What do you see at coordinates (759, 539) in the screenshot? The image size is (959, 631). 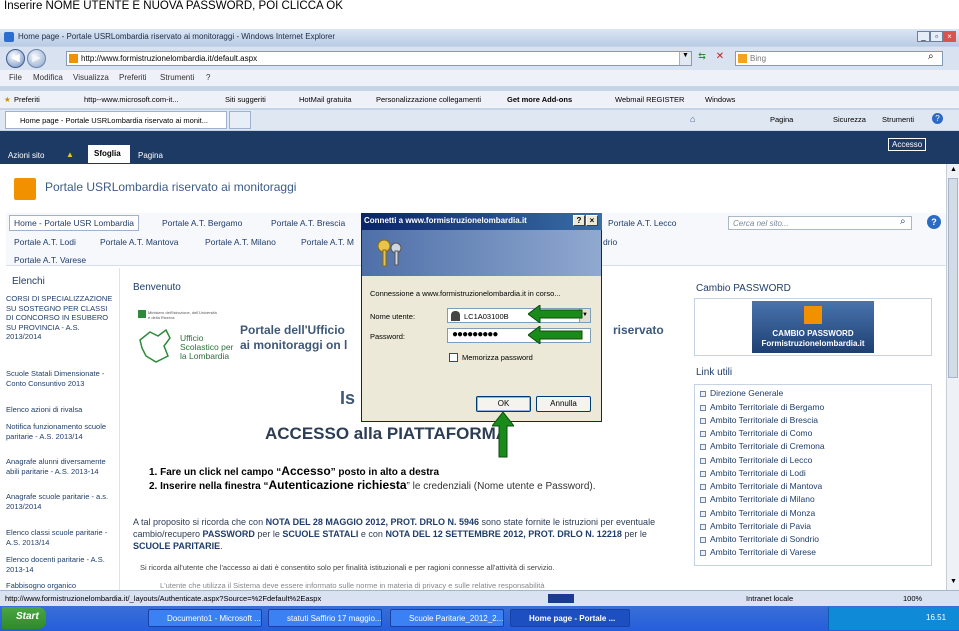 I see `link-sondrio: Ambito Territoriale di Sondrio` at bounding box center [759, 539].